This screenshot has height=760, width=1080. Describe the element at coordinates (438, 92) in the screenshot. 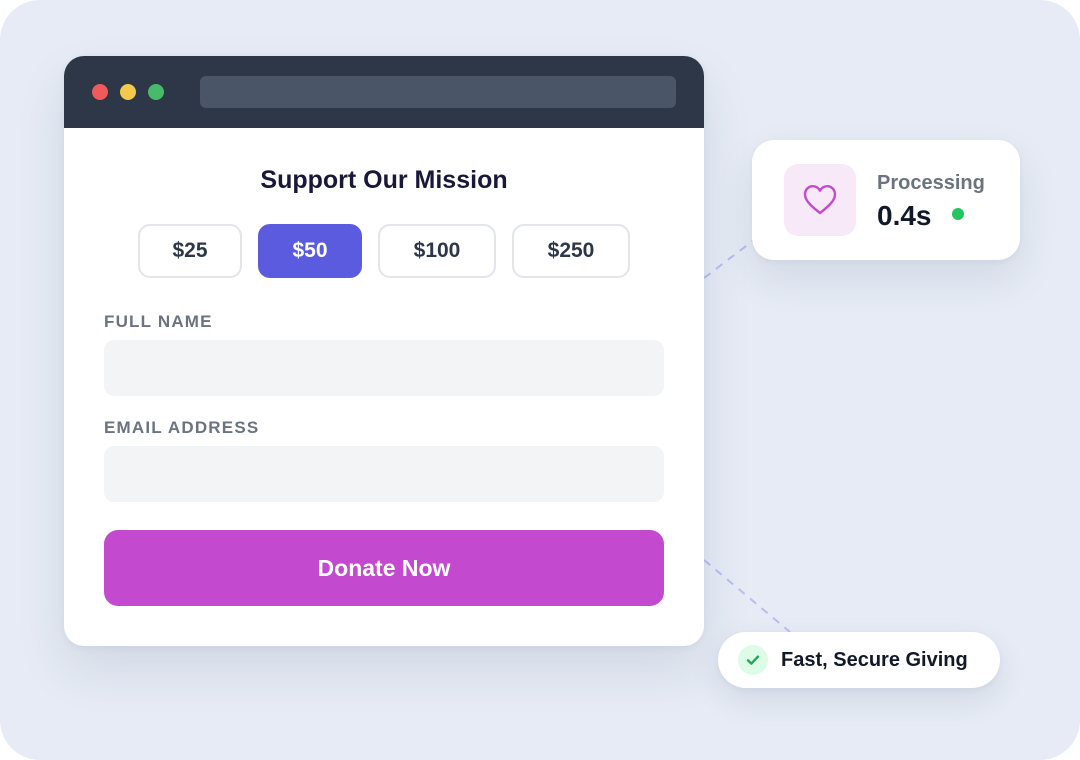

I see `address-bar` at that location.